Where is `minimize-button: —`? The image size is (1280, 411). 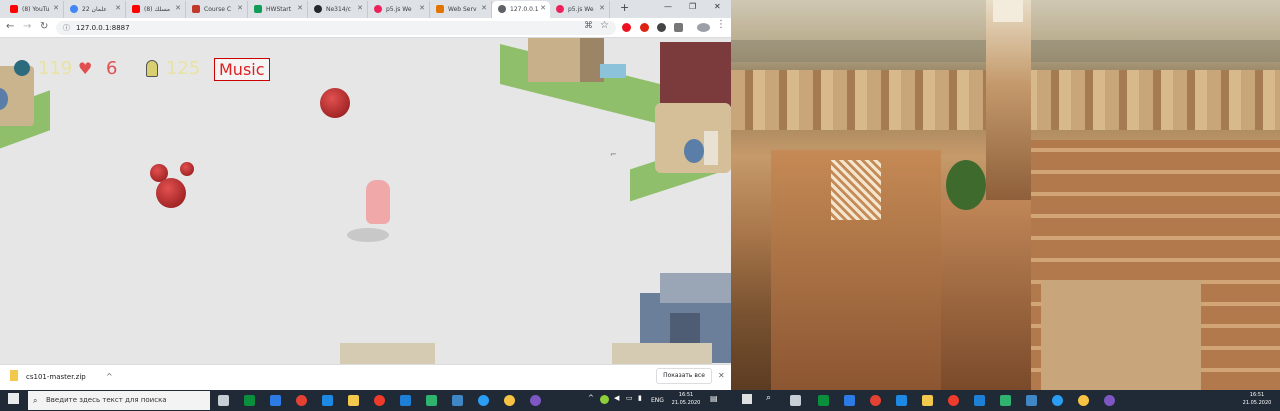 minimize-button: — is located at coordinates (668, 6).